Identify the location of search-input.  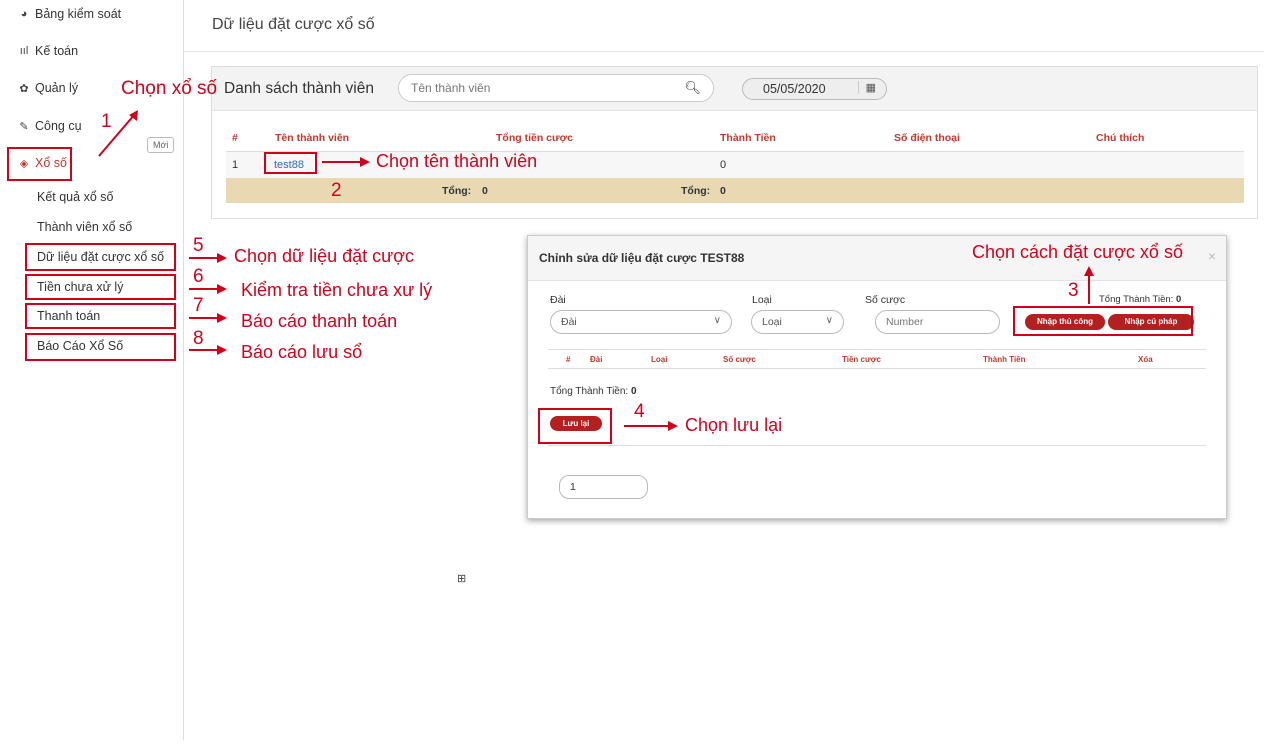
(541, 88).